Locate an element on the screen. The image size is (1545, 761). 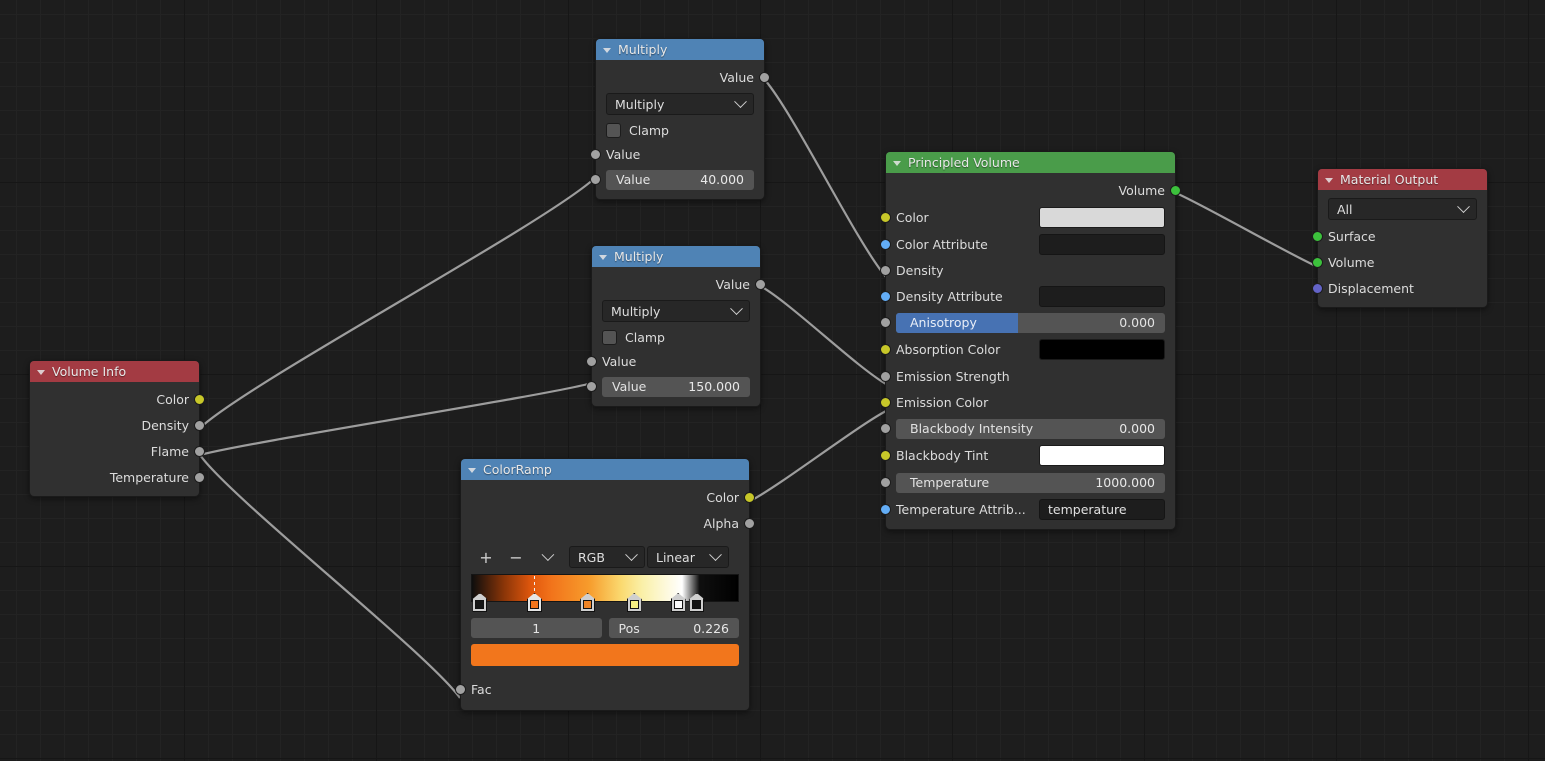
output-row-temperature: Temperature is located at coordinates (117, 477).